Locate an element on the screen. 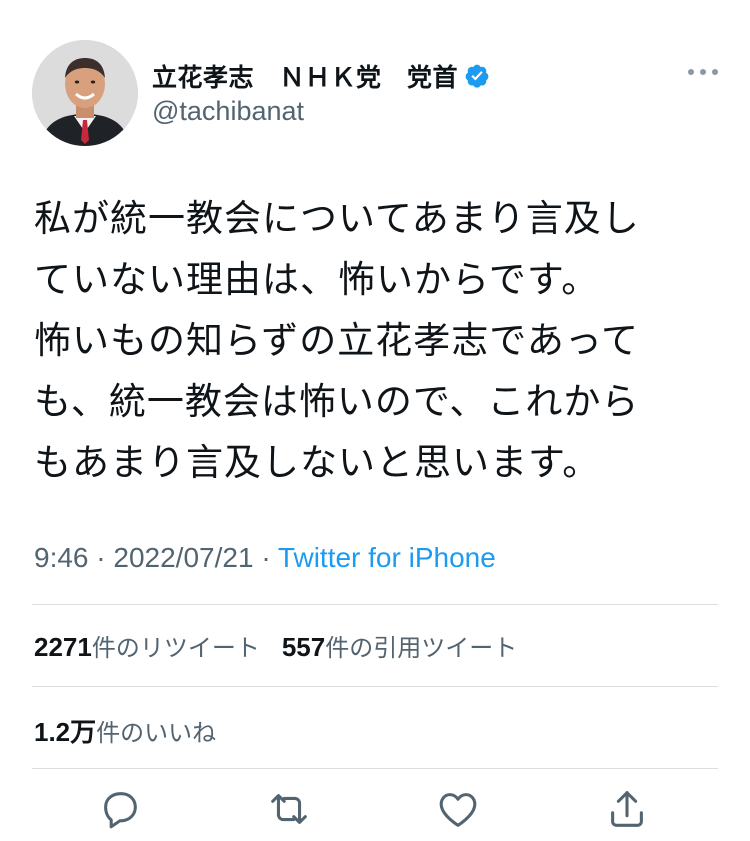  quotes-stat: 557件の引用ツイート is located at coordinates (399, 645).